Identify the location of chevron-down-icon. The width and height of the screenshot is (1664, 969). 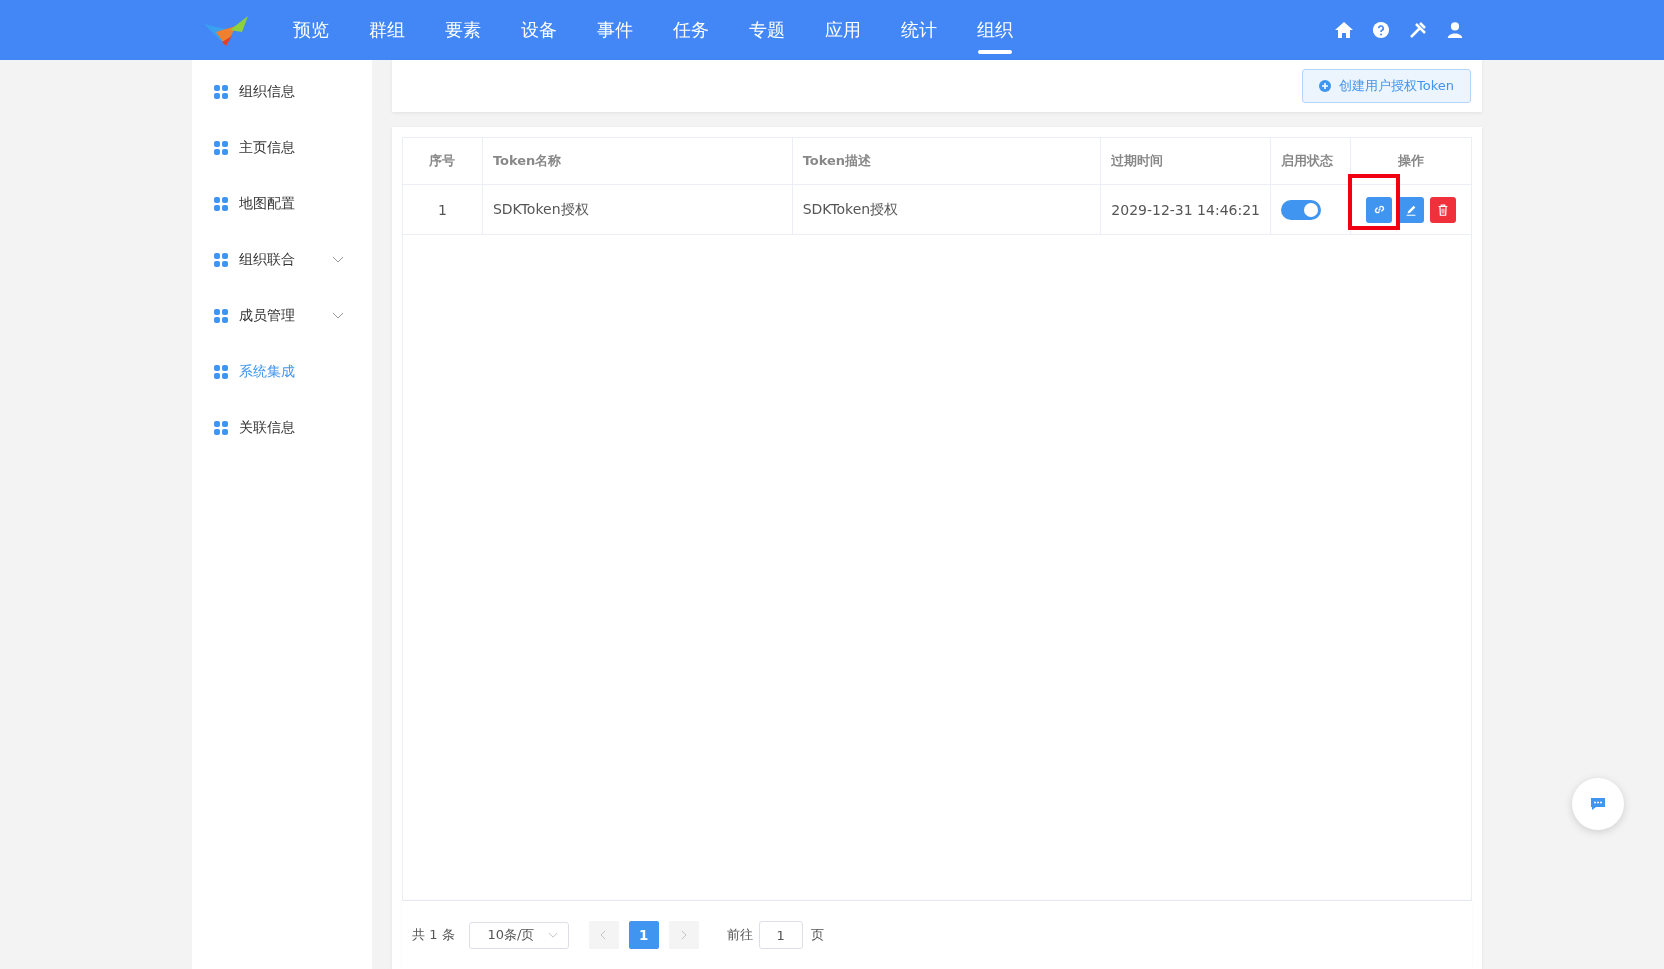
(552, 935).